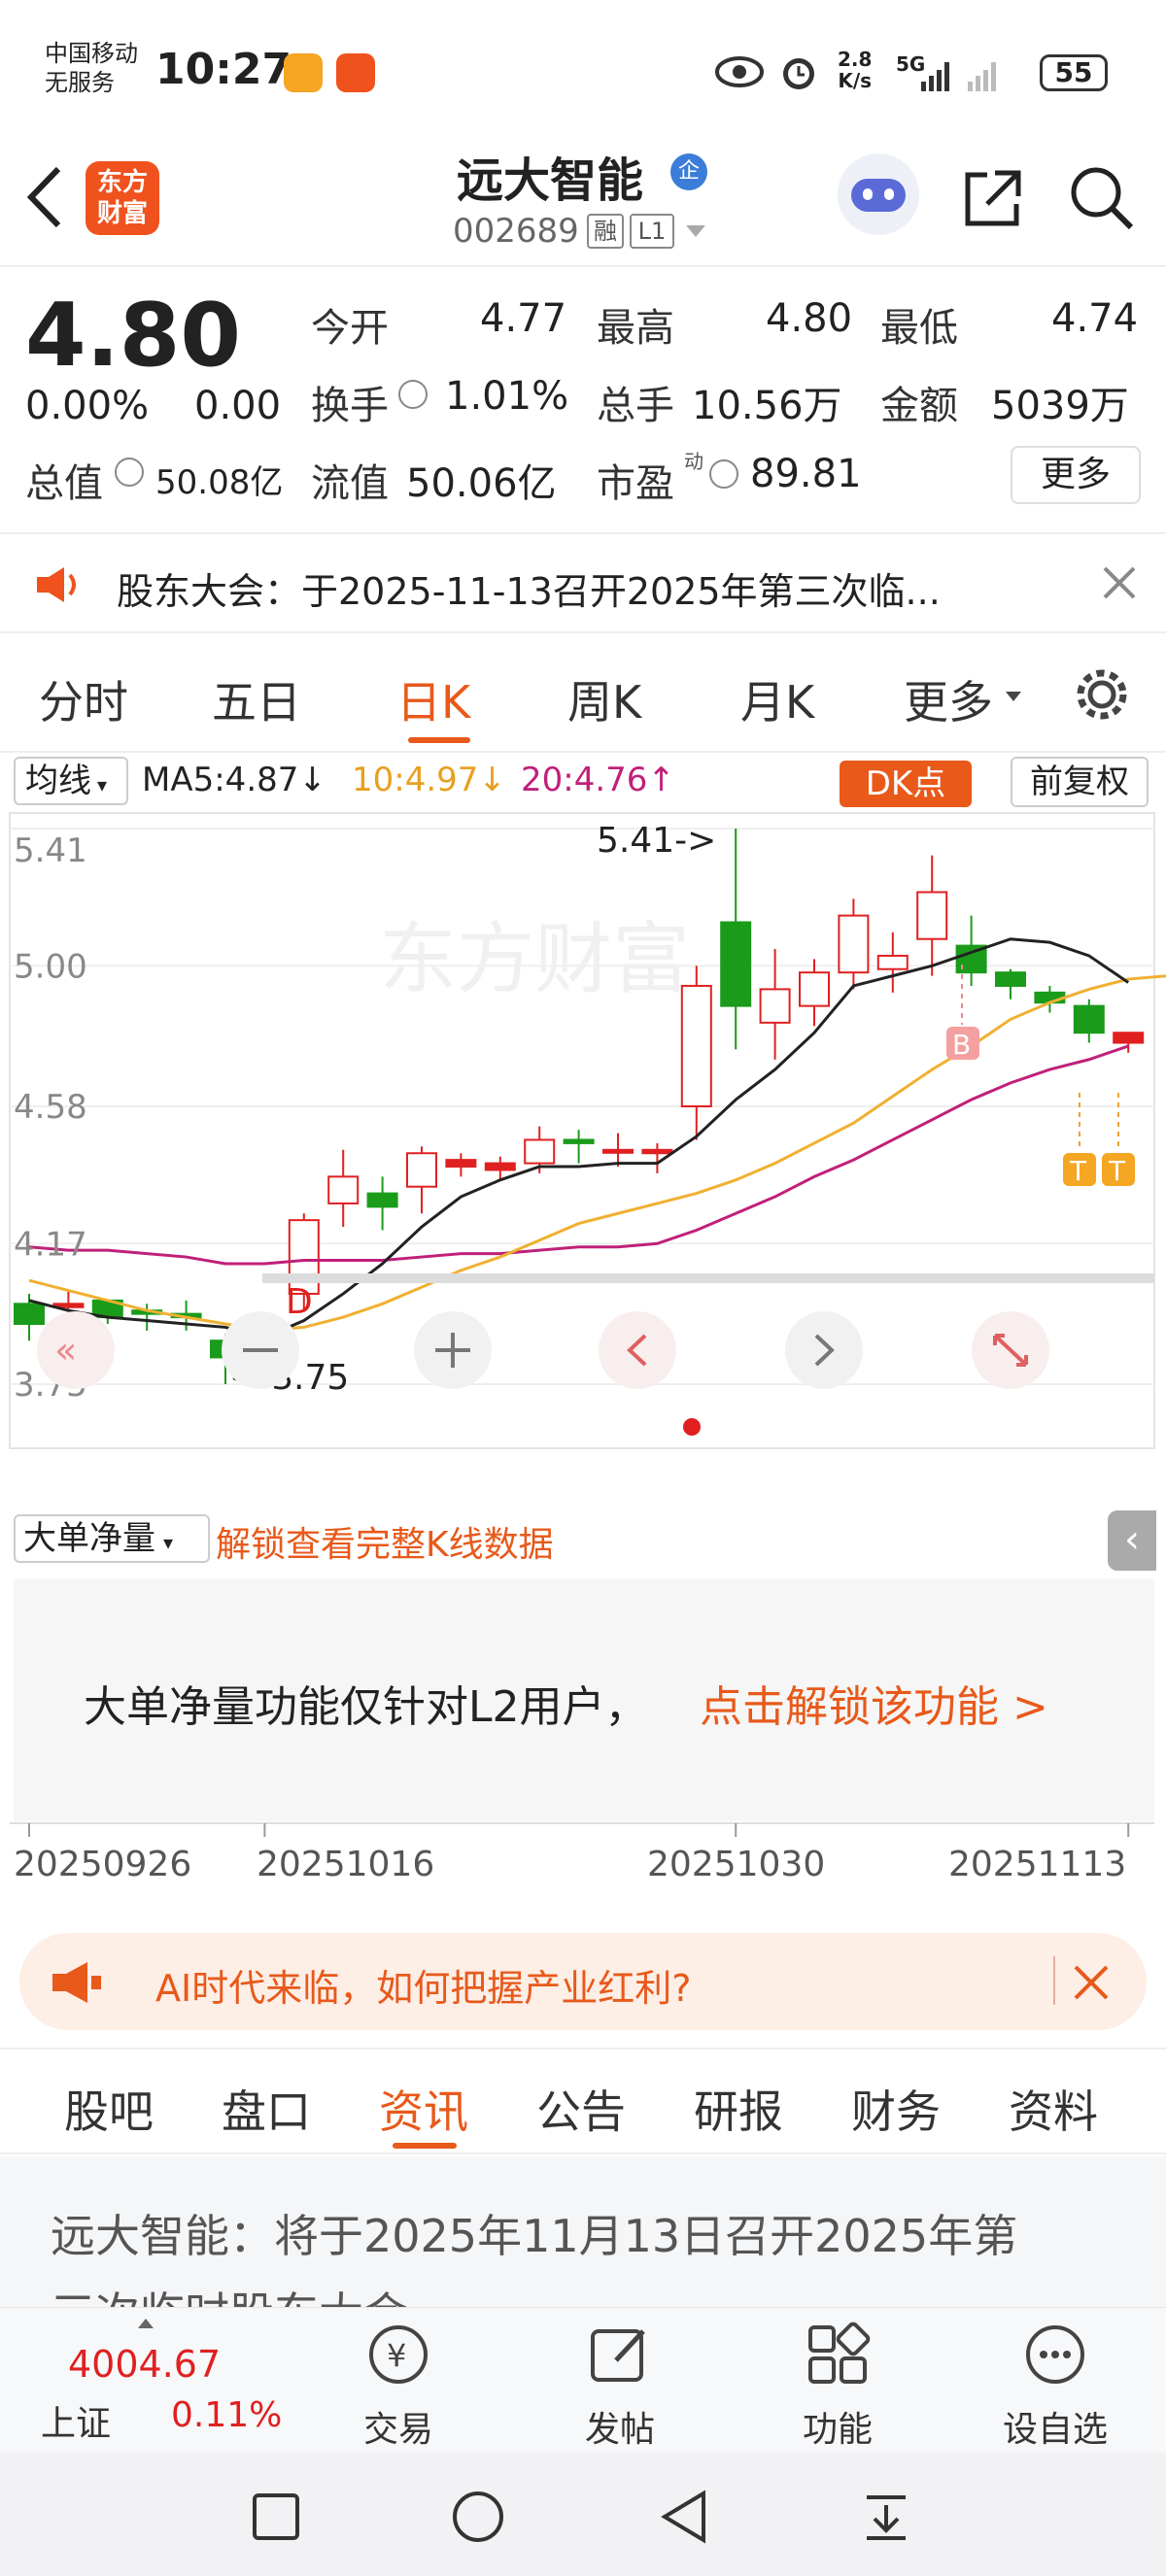  Describe the element at coordinates (71, 781) in the screenshot. I see `ma-selector: 均线 ▾` at that location.